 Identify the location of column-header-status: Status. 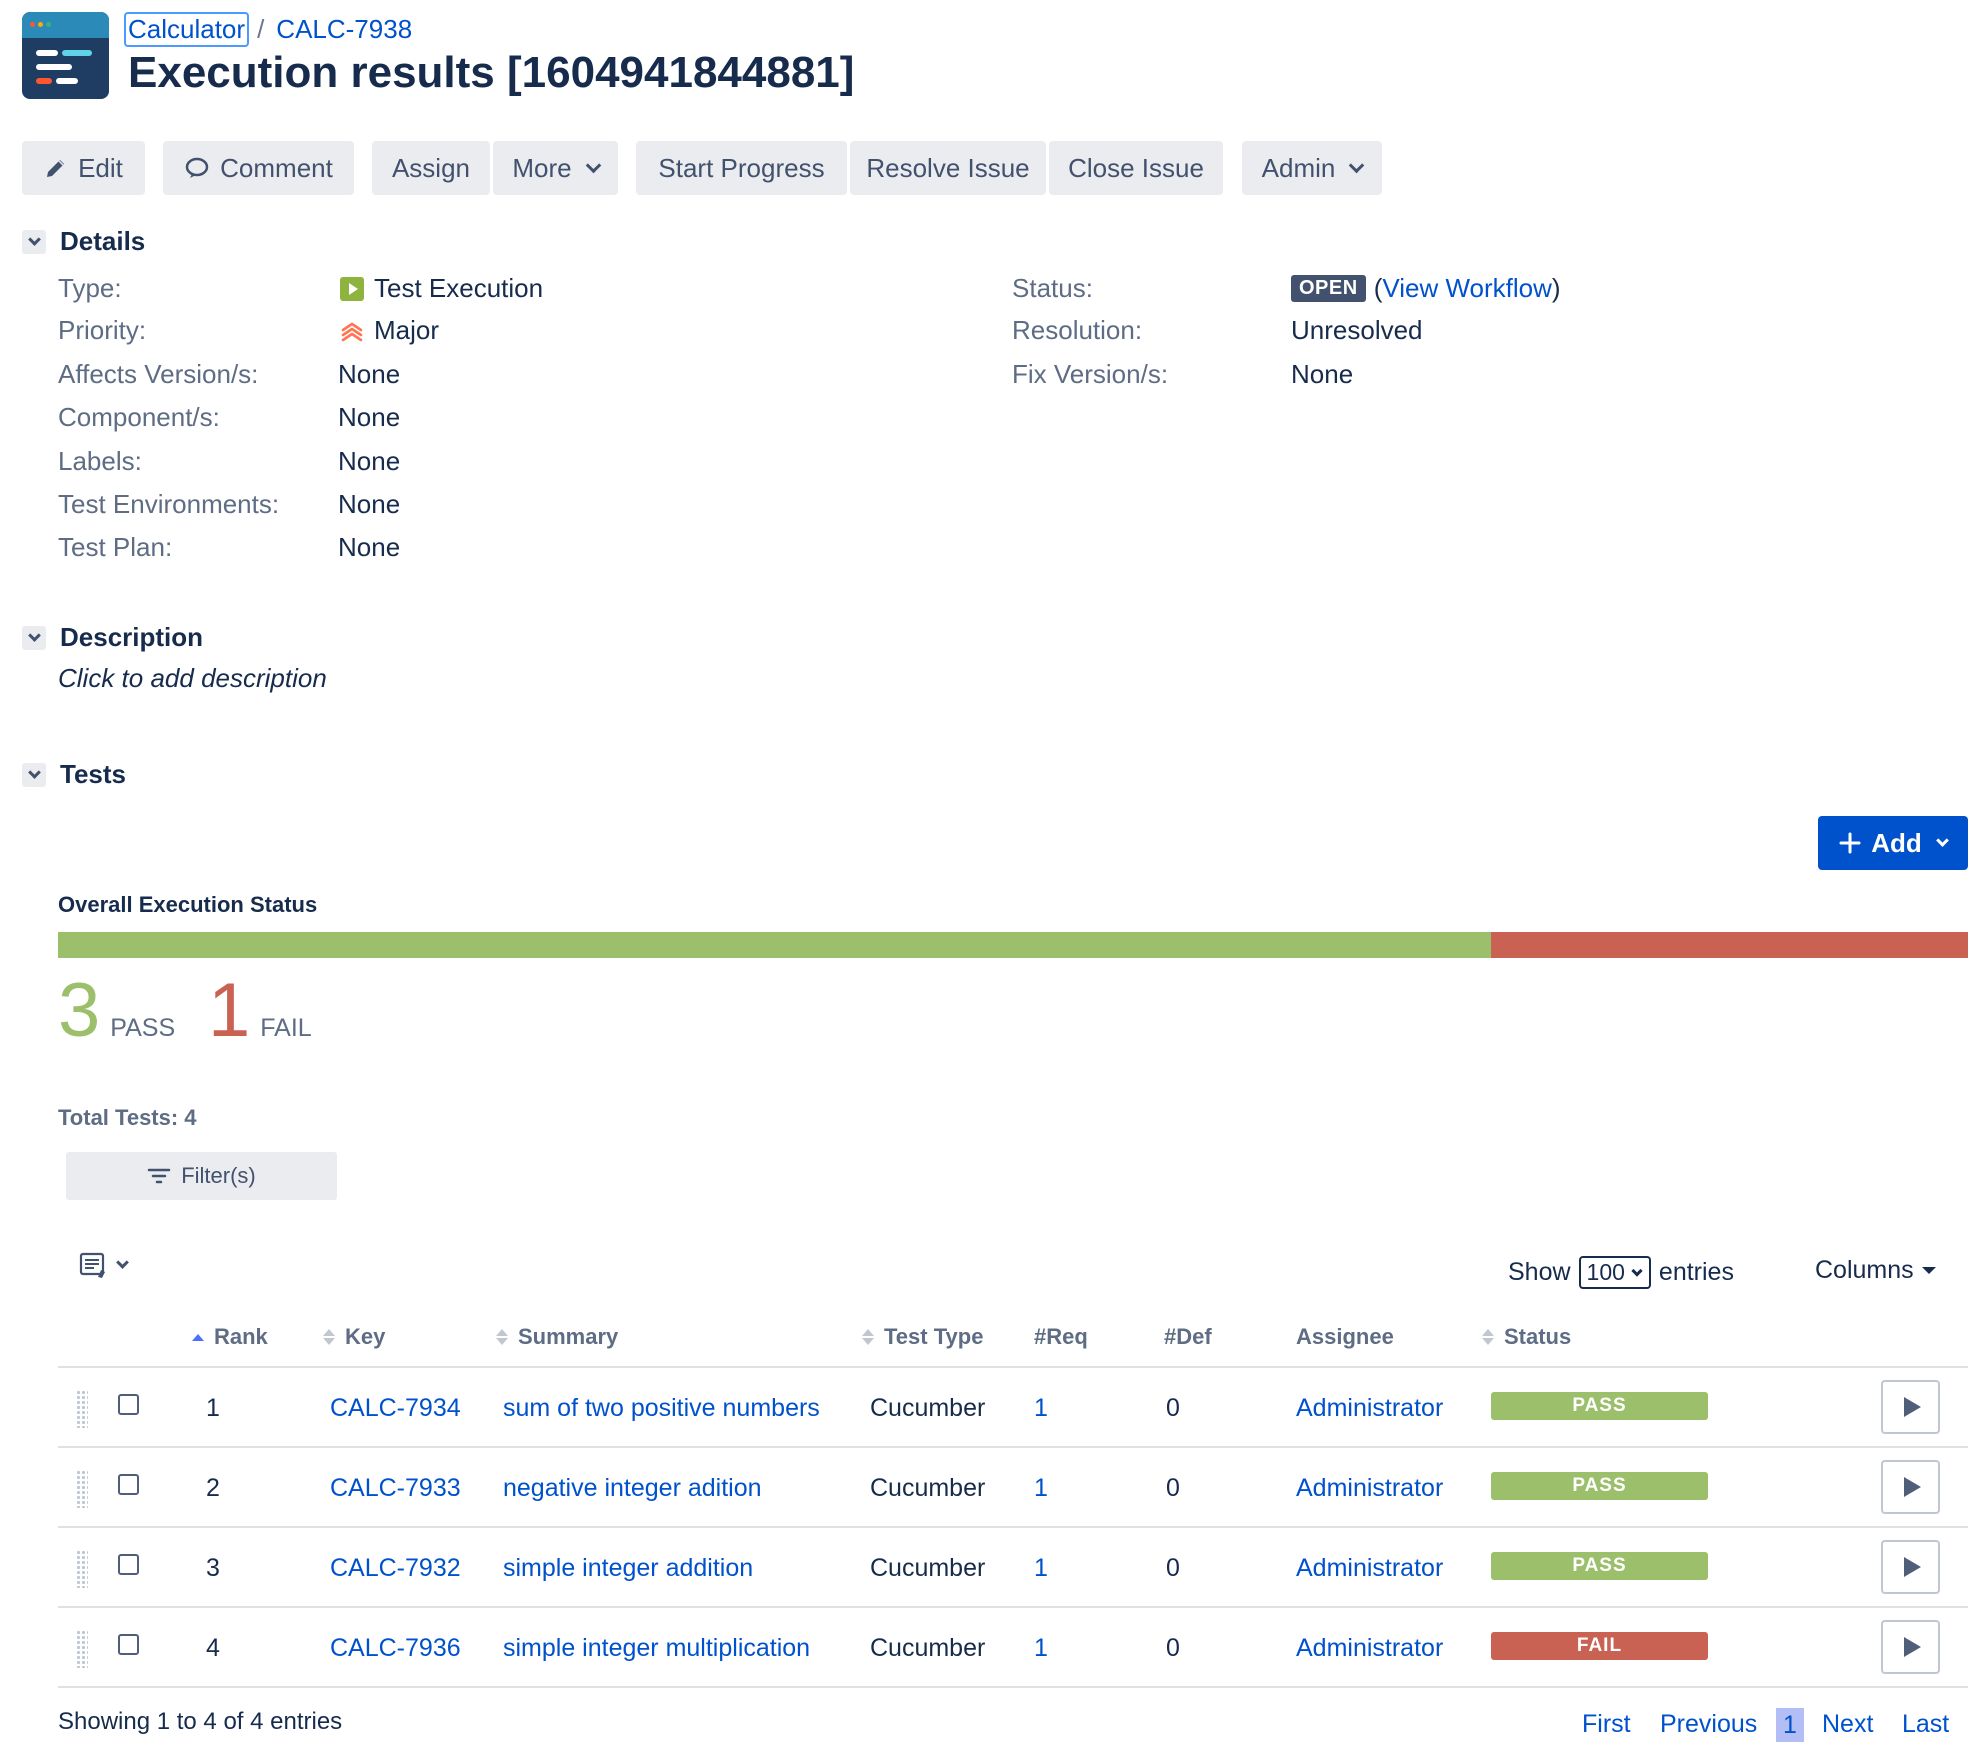
(1526, 1337).